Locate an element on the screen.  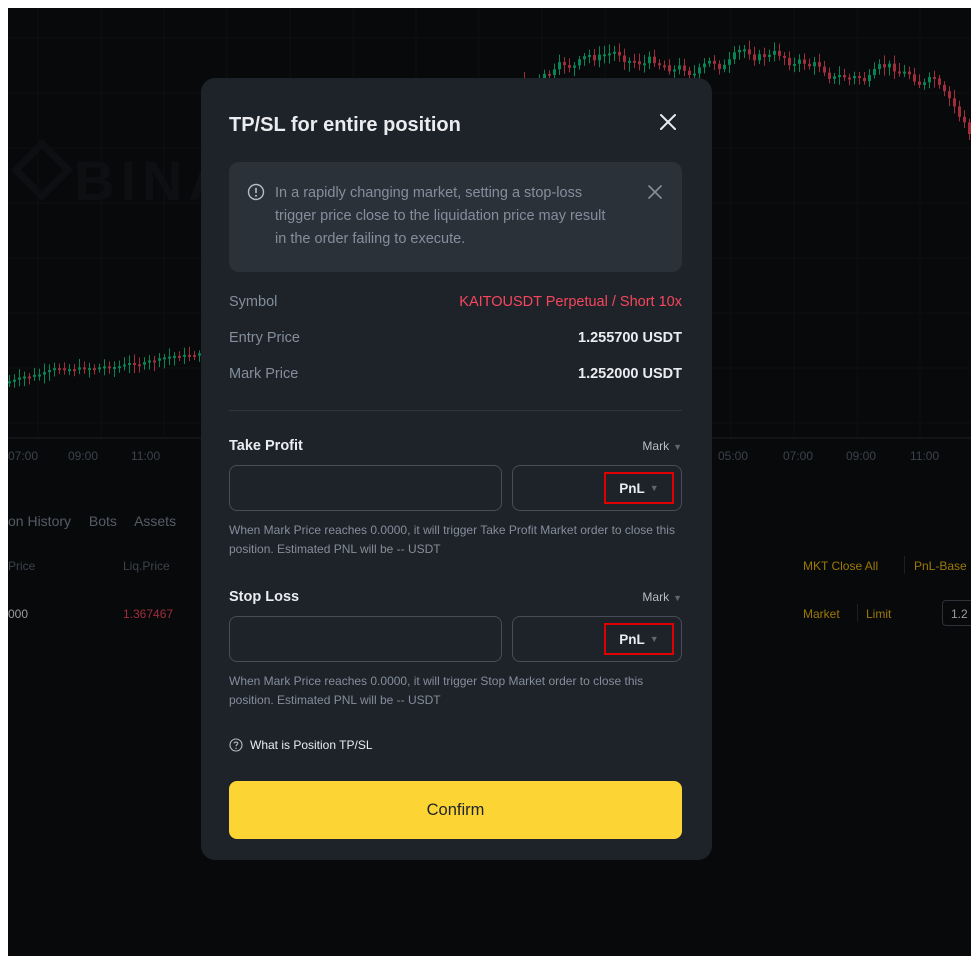
stop-loss-price-input is located at coordinates (365, 639).